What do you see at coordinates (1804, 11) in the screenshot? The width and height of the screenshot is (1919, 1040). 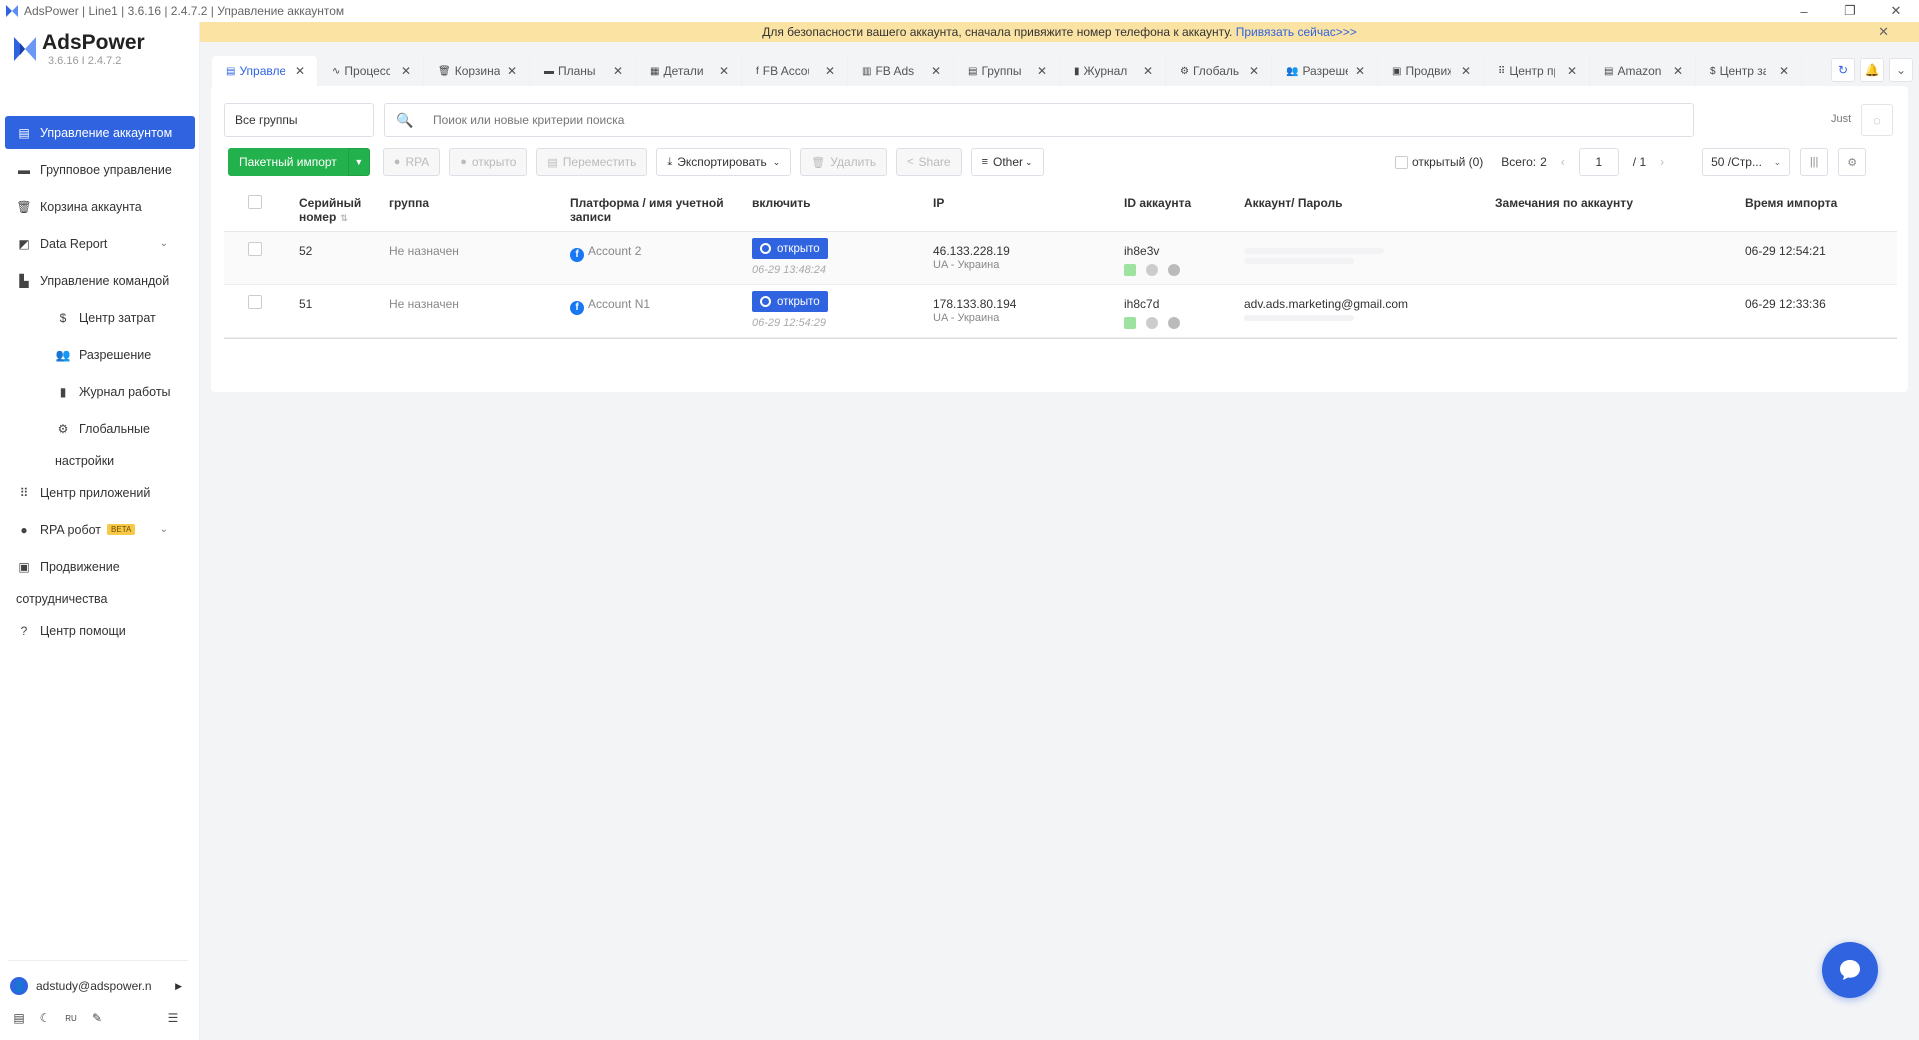 I see `minimize-button: –` at bounding box center [1804, 11].